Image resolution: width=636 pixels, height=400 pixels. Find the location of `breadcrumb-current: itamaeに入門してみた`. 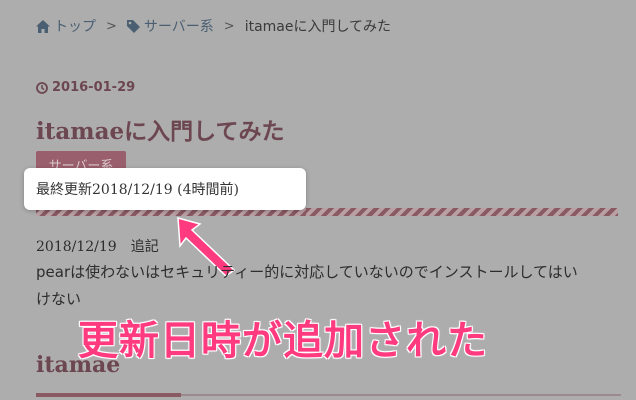

breadcrumb-current: itamaeに入門してみた is located at coordinates (318, 27).